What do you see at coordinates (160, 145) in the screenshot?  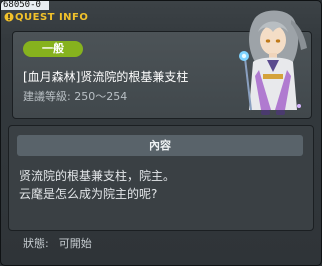 I see `content-header: 內容` at bounding box center [160, 145].